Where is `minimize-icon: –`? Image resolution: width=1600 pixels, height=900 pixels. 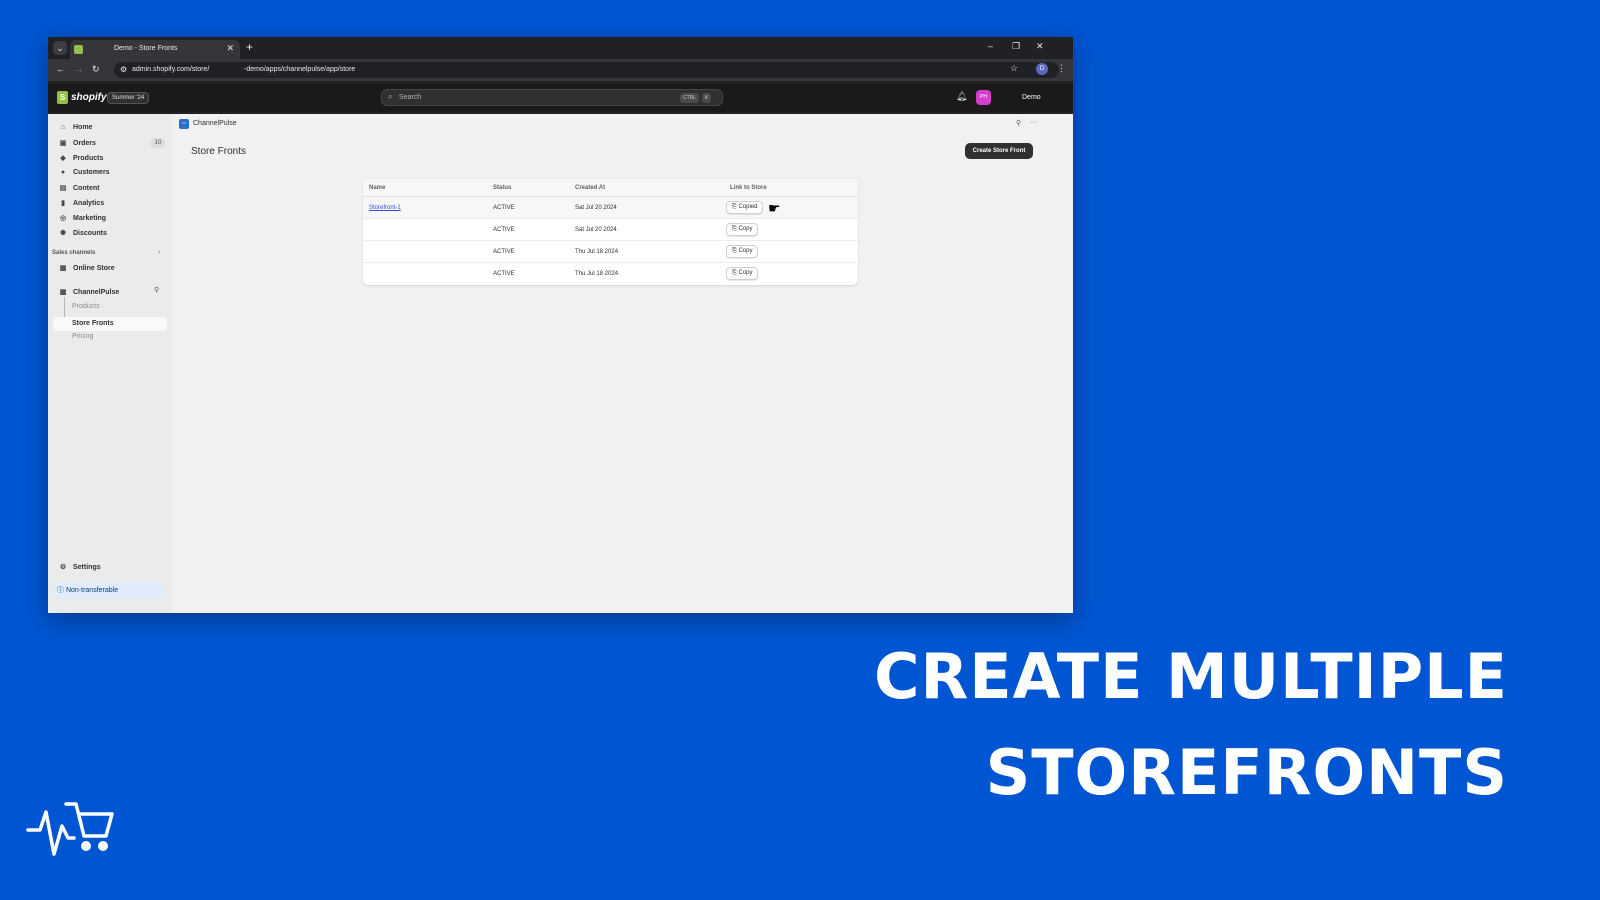
minimize-icon: – is located at coordinates (990, 46).